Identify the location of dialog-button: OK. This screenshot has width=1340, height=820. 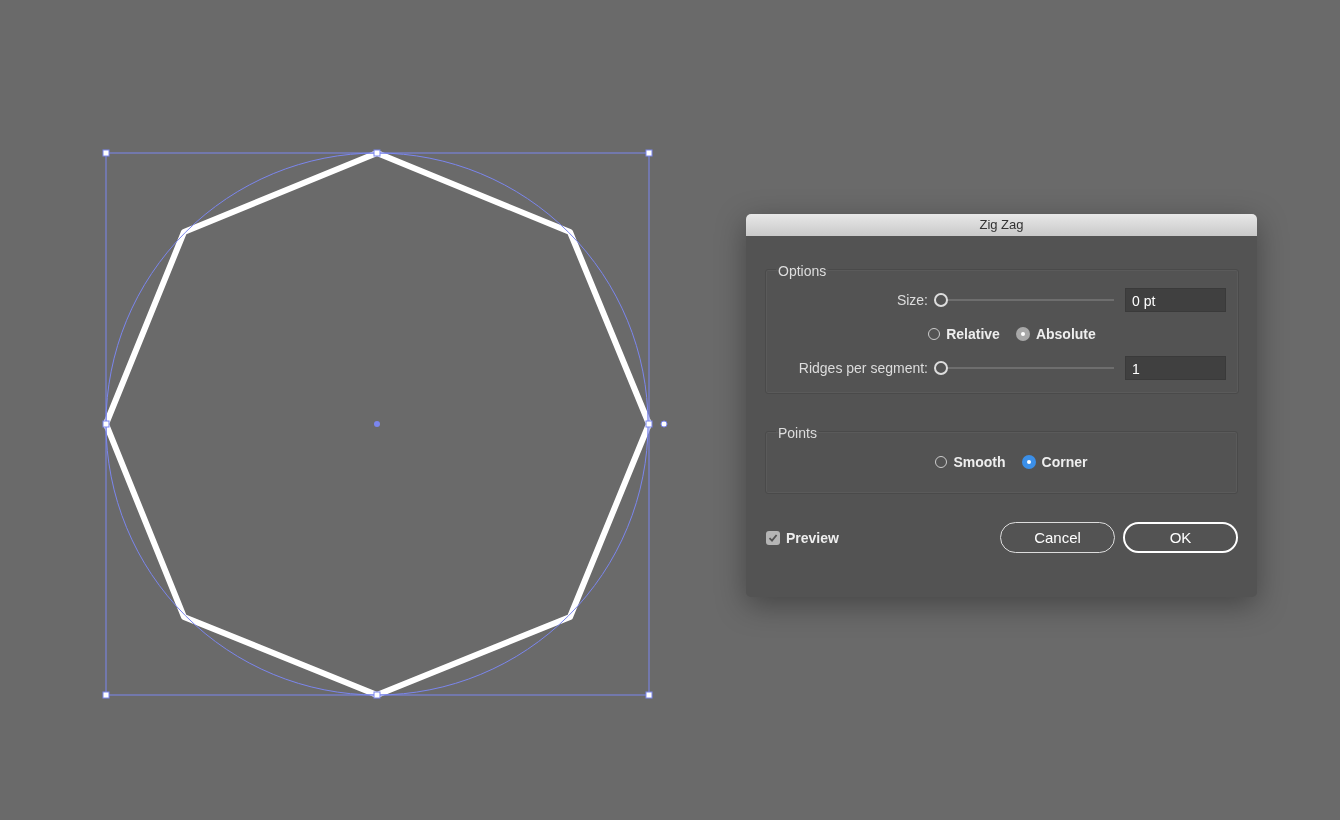
(1180, 537).